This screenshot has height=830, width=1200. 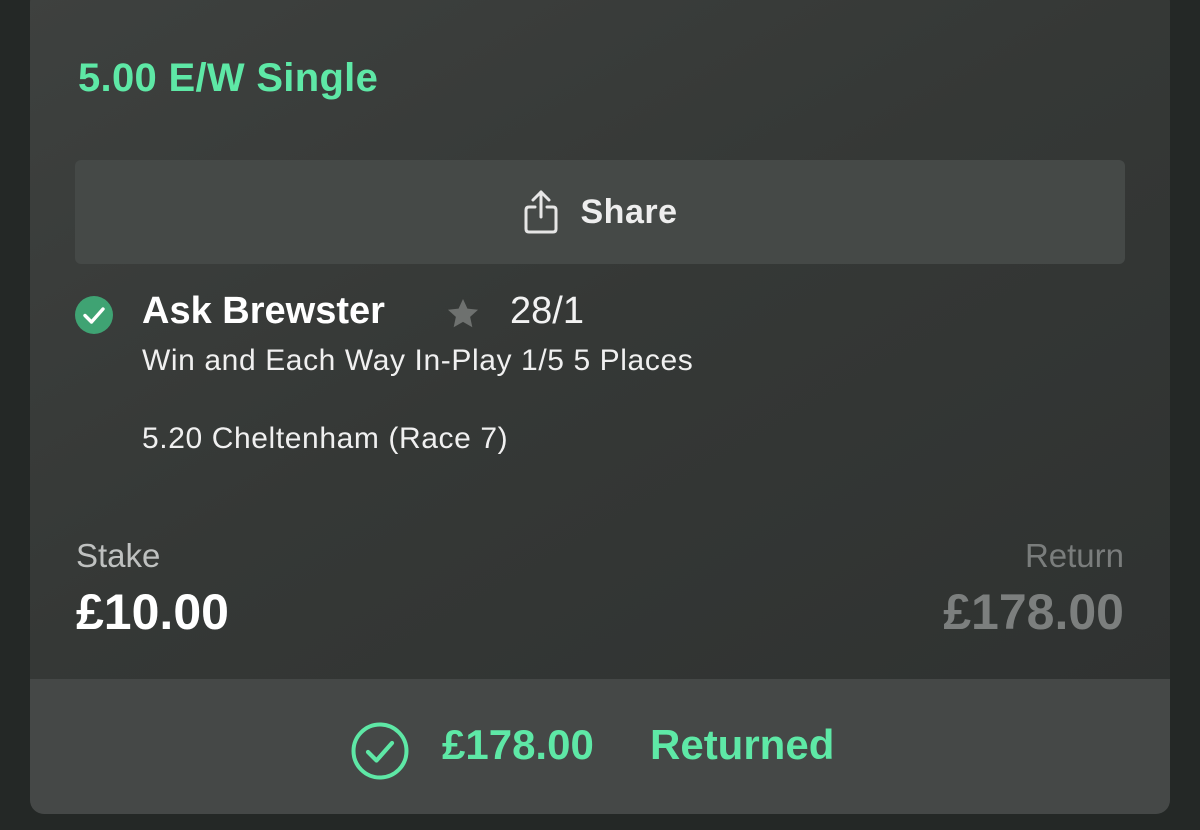 What do you see at coordinates (94, 315) in the screenshot?
I see `check-circle-icon` at bounding box center [94, 315].